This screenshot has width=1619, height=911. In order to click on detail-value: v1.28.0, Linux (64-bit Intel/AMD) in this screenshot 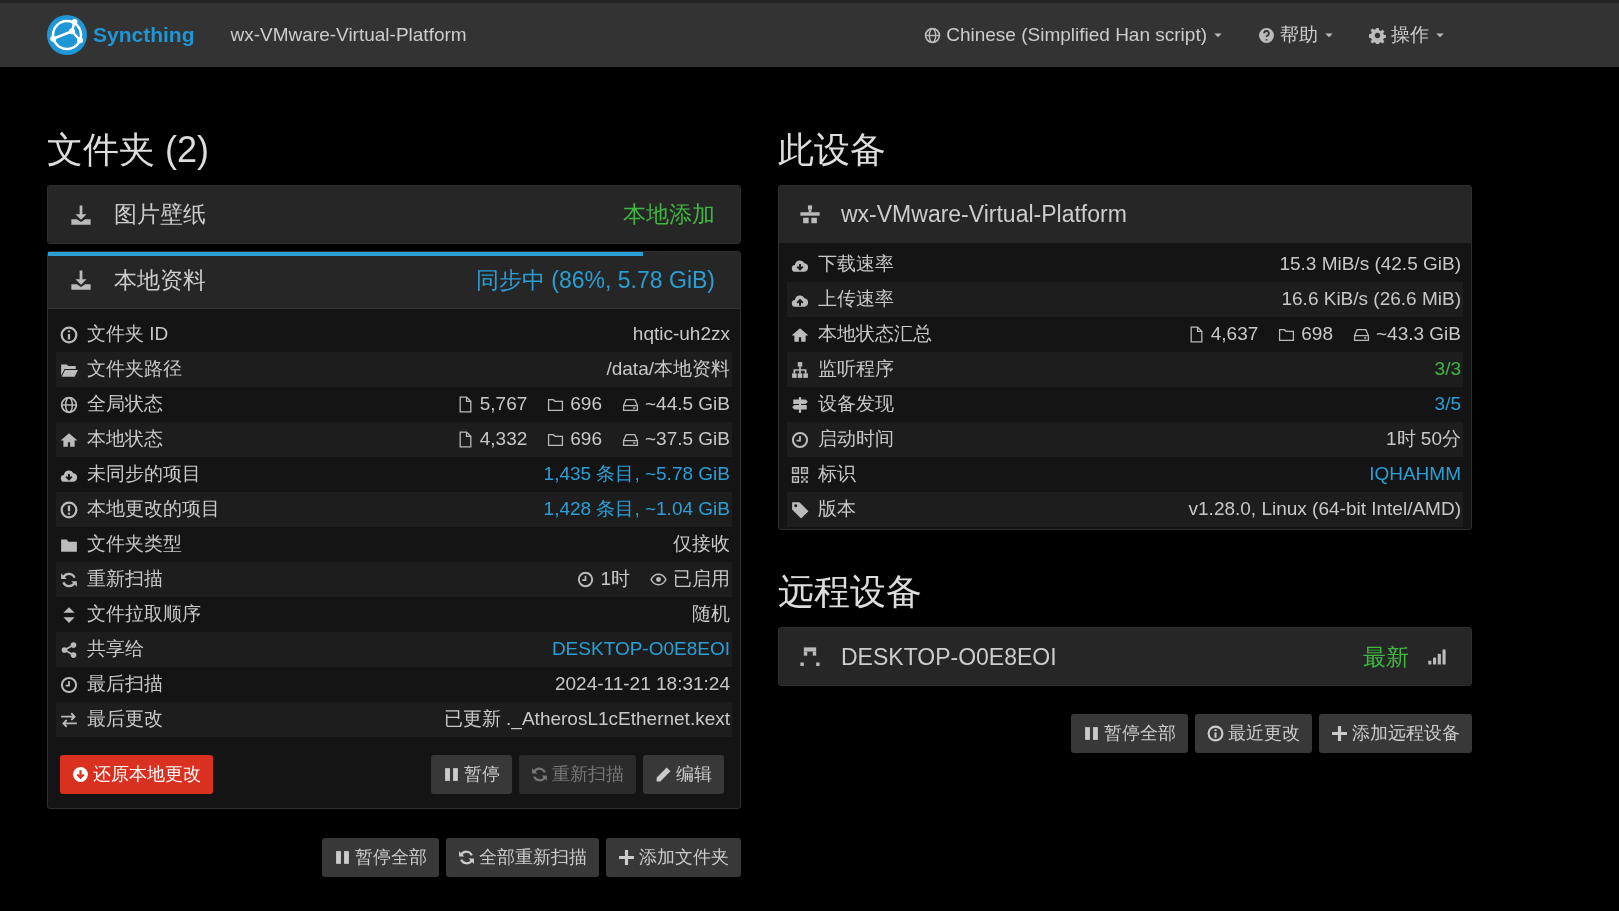, I will do `click(1324, 509)`.